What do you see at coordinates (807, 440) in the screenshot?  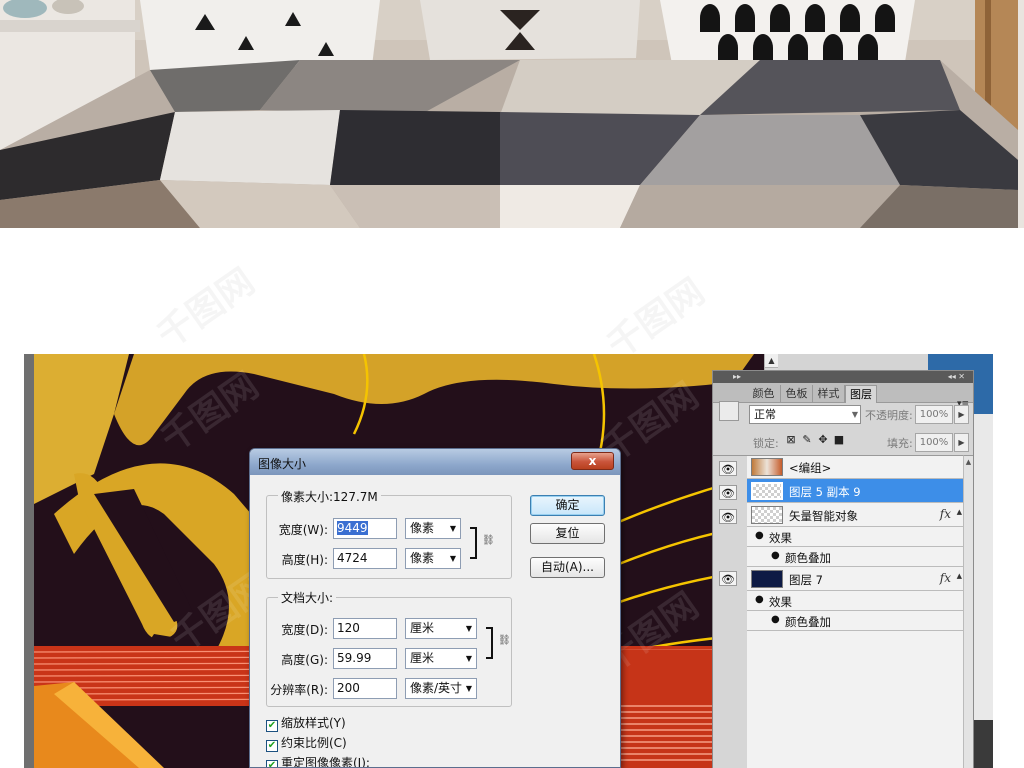 I see `lock-brush-icon: ✎` at bounding box center [807, 440].